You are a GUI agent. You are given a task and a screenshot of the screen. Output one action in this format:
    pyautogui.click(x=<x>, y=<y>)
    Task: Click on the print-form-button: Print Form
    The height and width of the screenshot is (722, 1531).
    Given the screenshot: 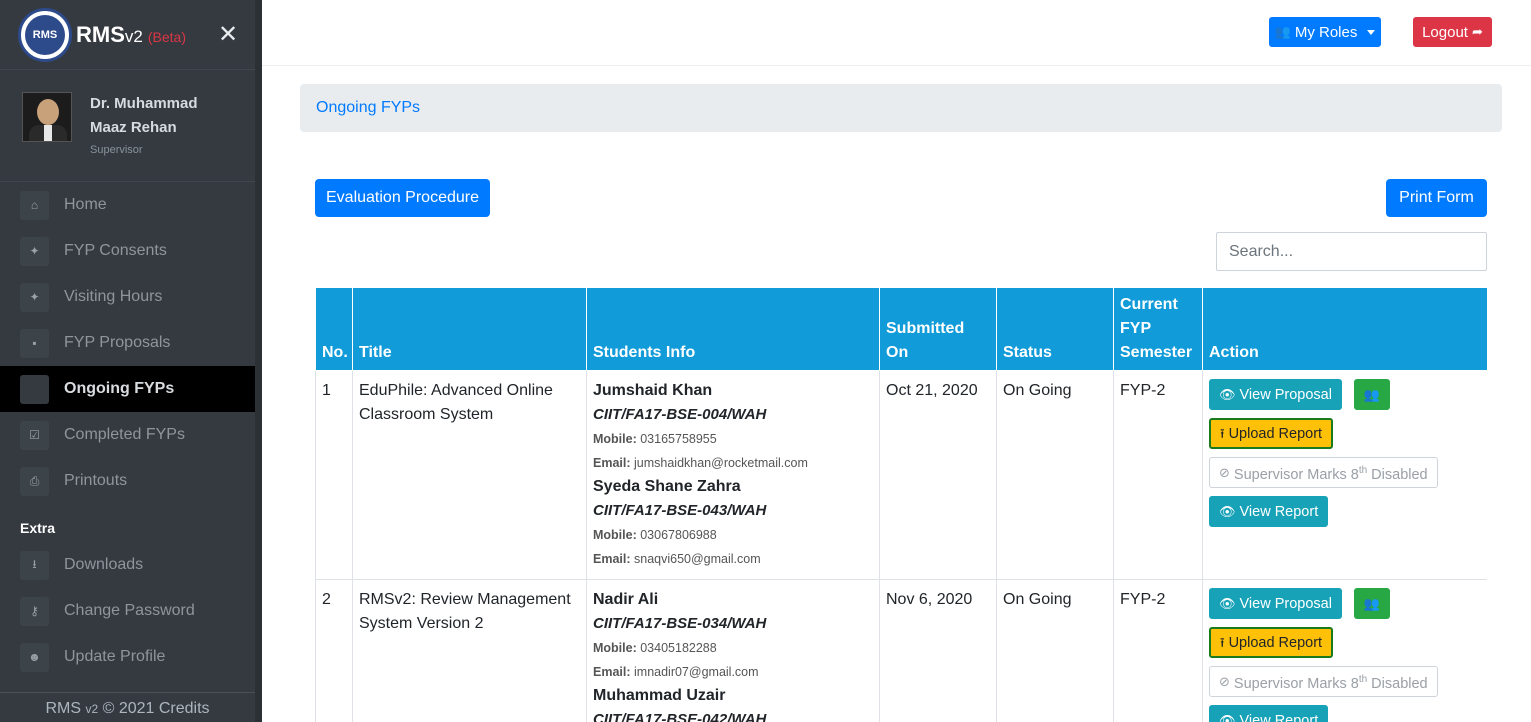 What is the action you would take?
    pyautogui.click(x=1436, y=198)
    